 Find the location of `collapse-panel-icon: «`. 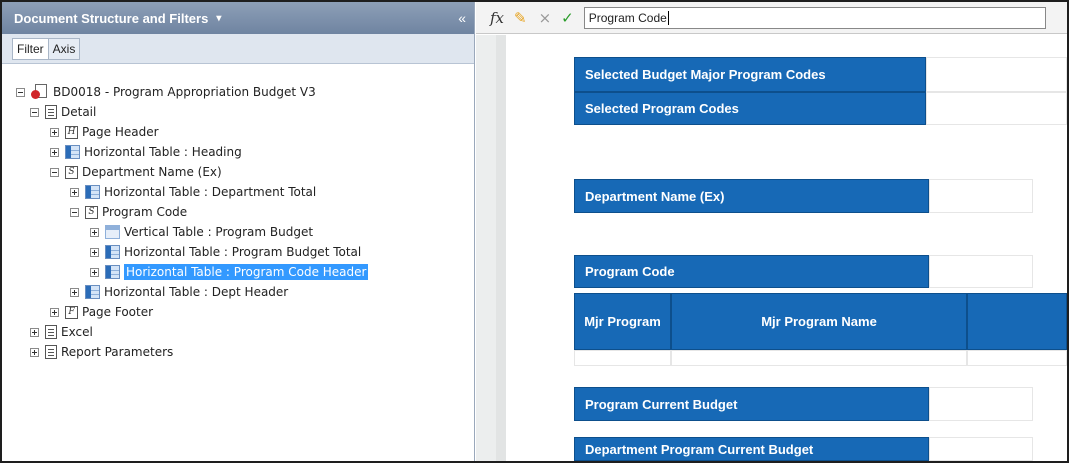

collapse-panel-icon: « is located at coordinates (462, 18).